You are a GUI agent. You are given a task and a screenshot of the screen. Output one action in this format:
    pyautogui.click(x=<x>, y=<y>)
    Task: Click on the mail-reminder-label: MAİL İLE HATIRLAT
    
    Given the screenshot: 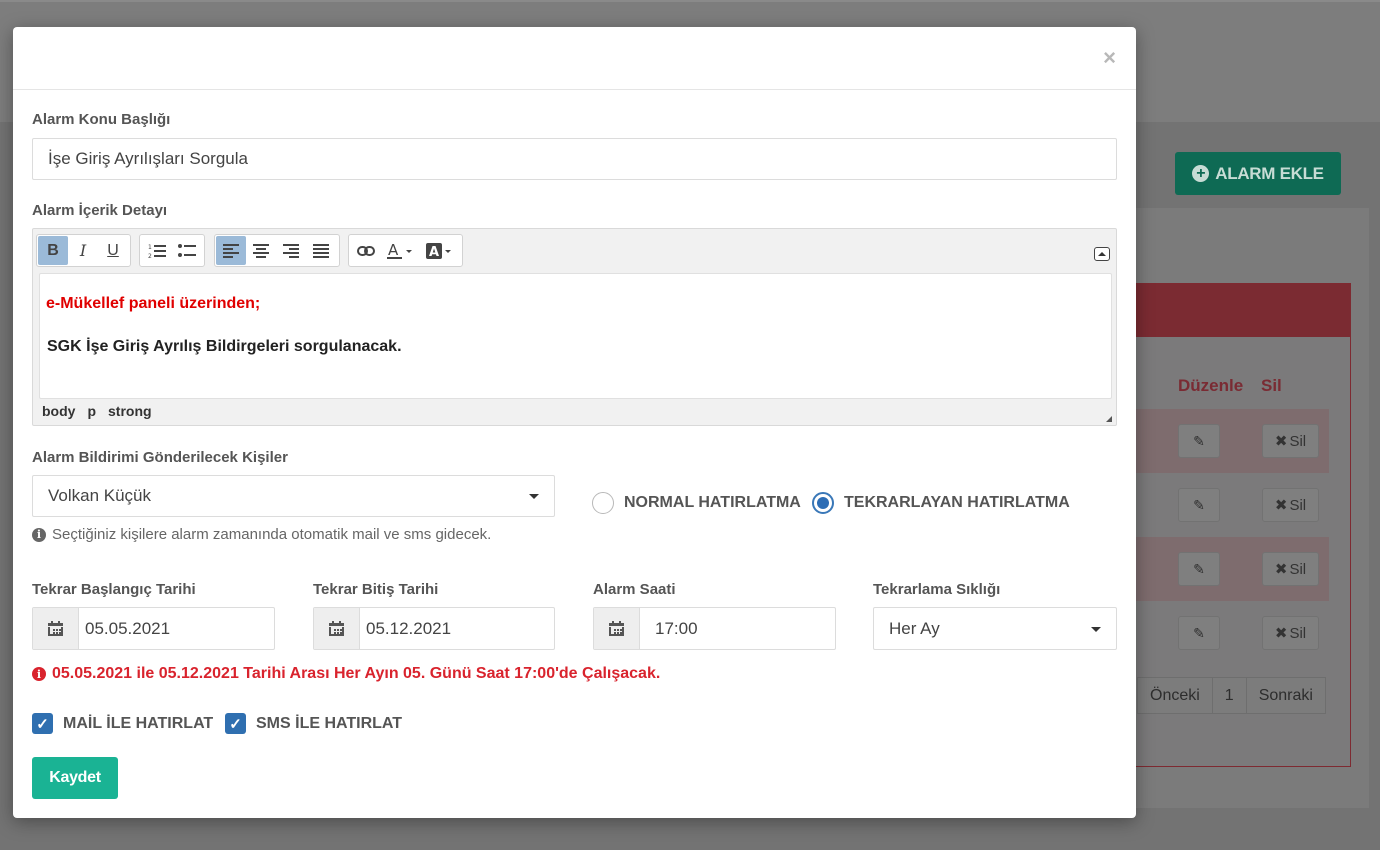 What is the action you would take?
    pyautogui.click(x=138, y=723)
    